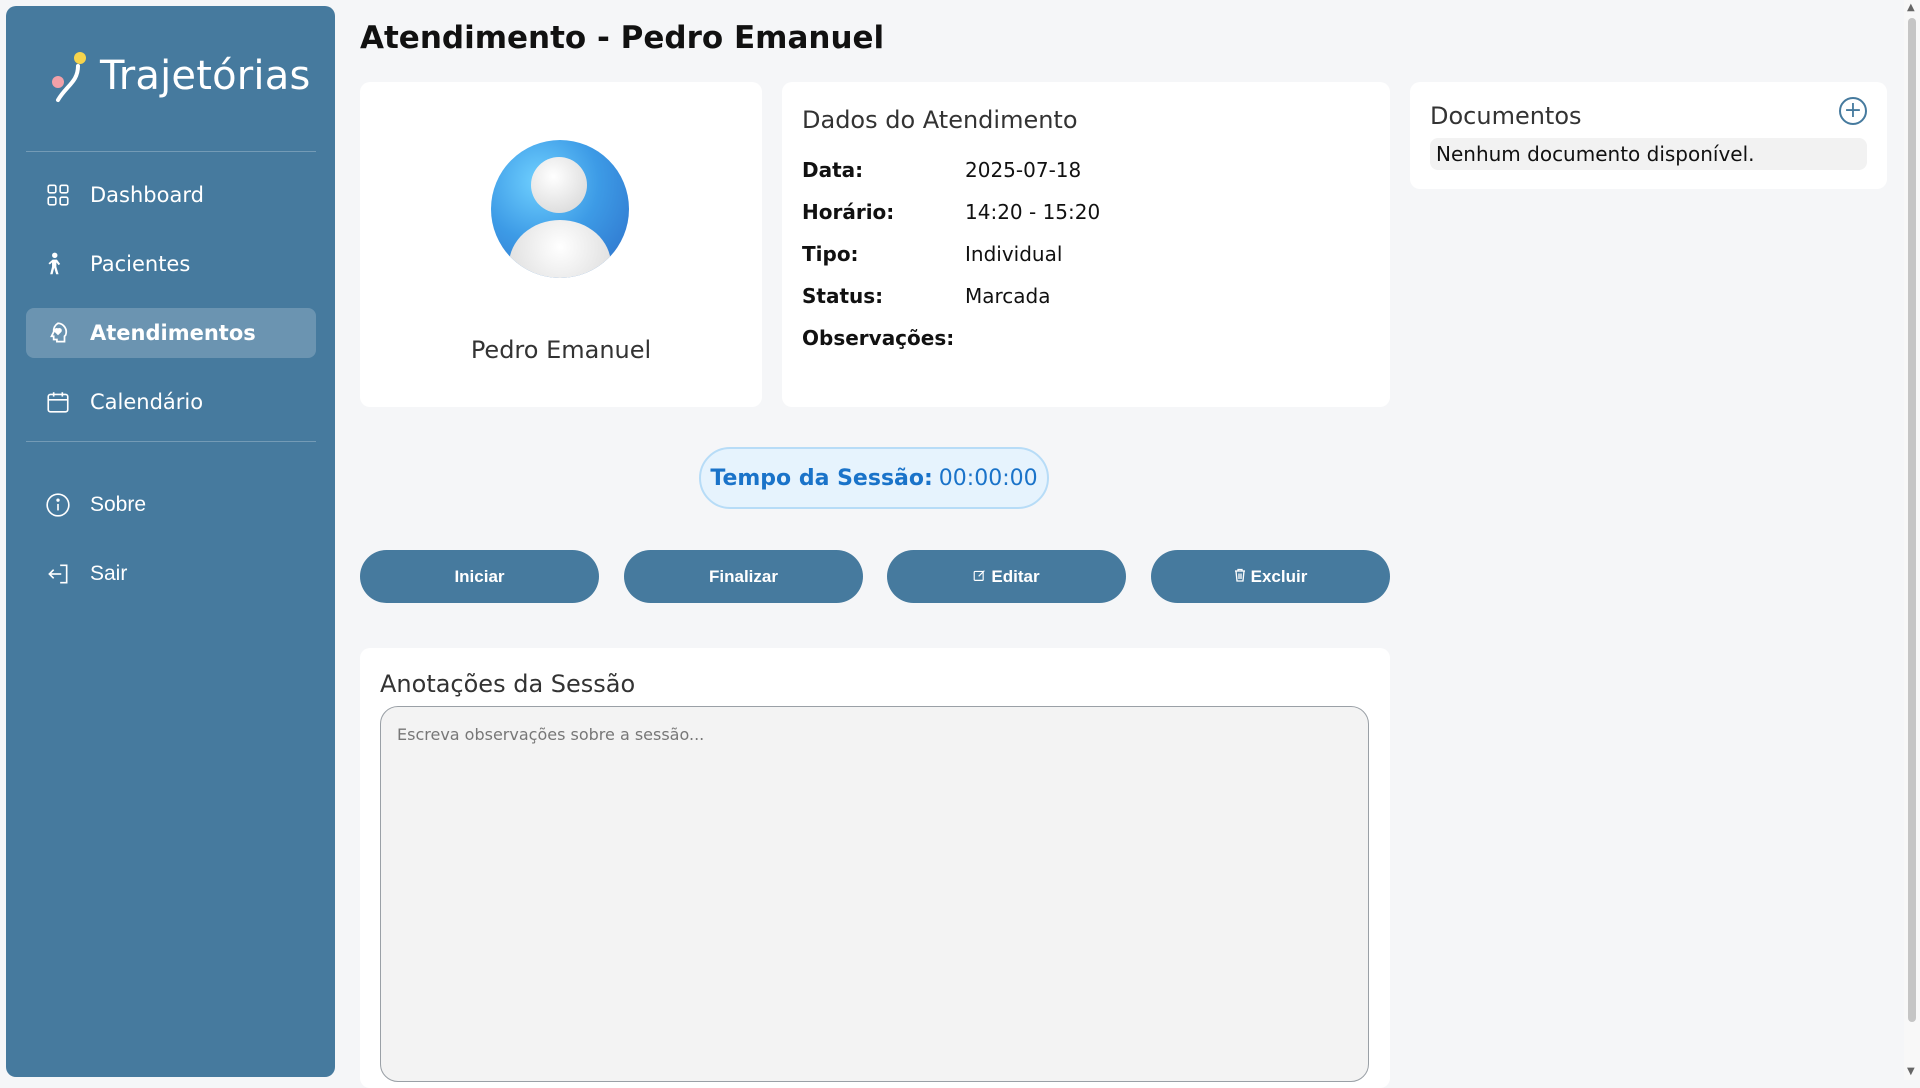  What do you see at coordinates (843, 296) in the screenshot?
I see `field-label: Status:` at bounding box center [843, 296].